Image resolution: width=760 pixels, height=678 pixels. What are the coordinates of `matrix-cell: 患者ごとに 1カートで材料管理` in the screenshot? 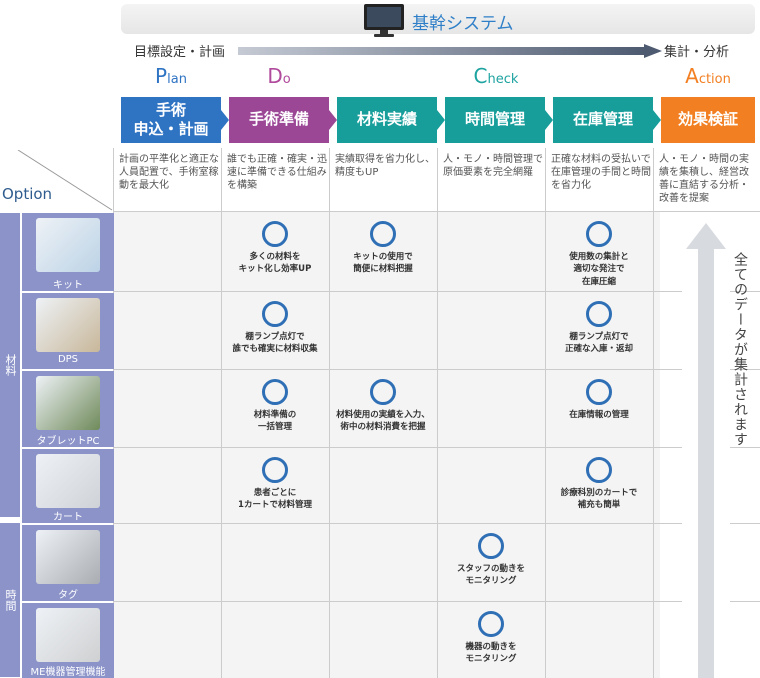 It's located at (275, 484).